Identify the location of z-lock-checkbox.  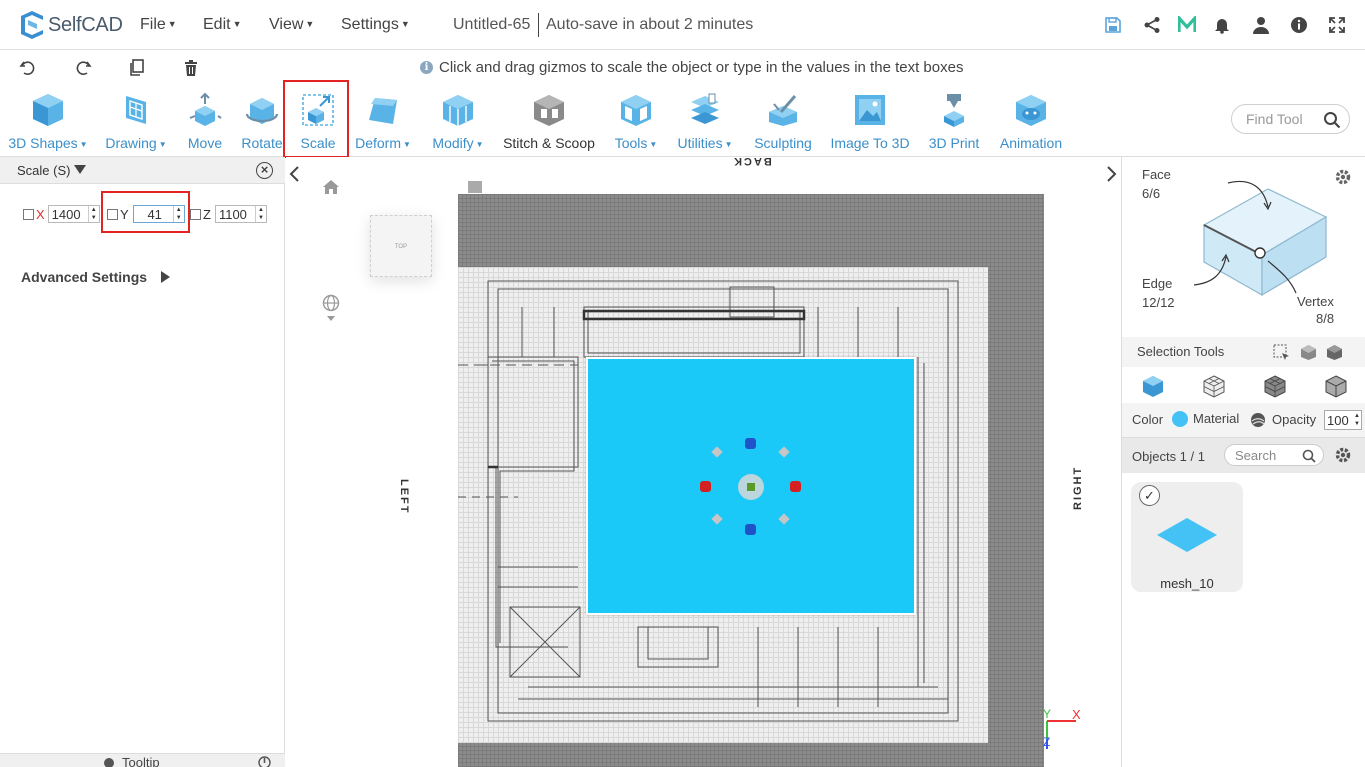
(195, 214).